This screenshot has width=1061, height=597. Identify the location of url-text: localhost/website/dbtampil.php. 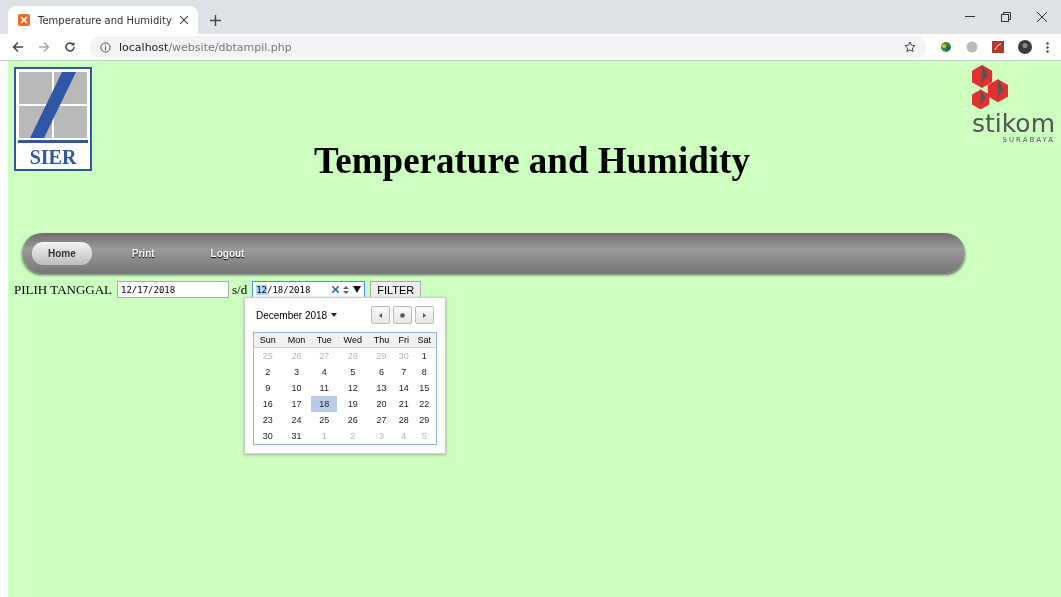
(205, 47).